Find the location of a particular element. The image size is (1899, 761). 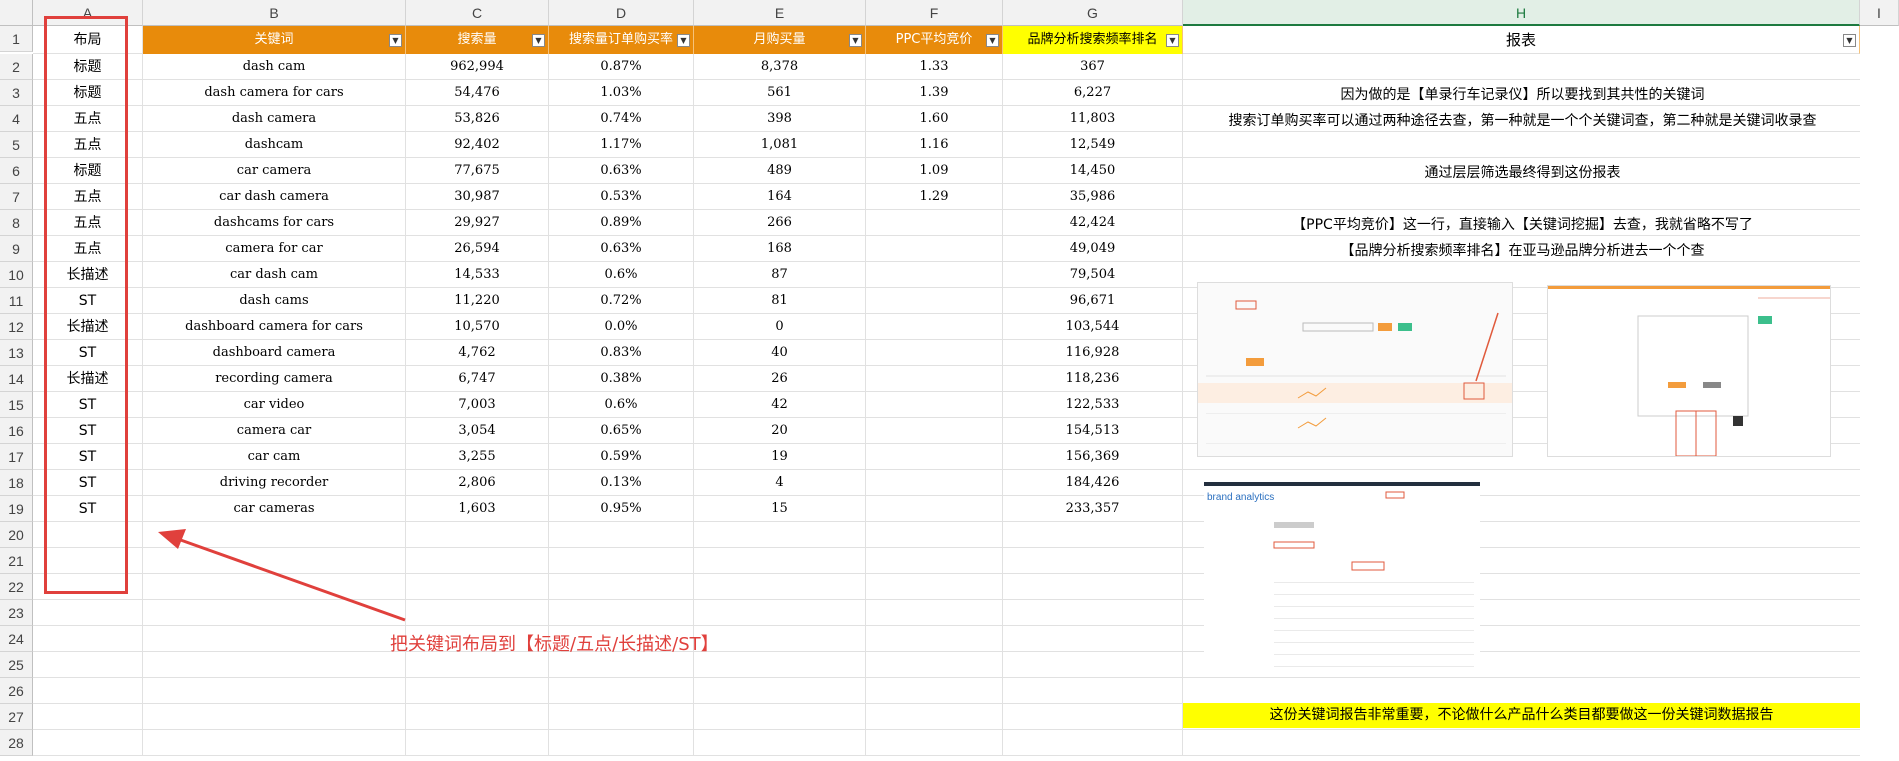

annotation-arrow-head is located at coordinates (172, 539).